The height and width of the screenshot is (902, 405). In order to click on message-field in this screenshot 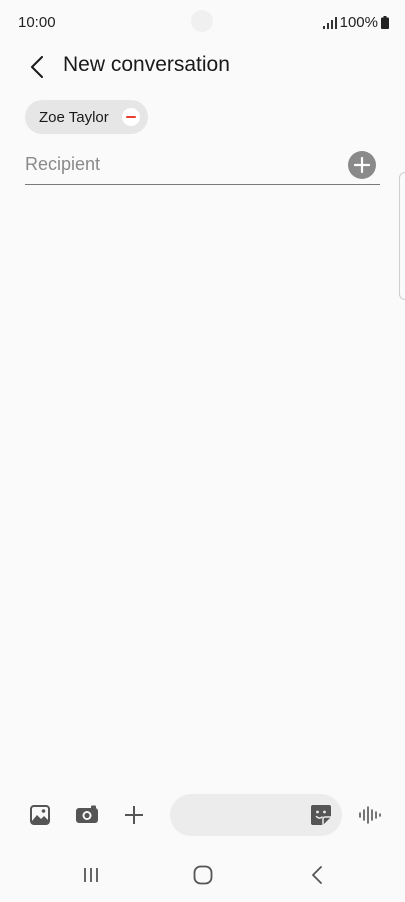, I will do `click(256, 815)`.